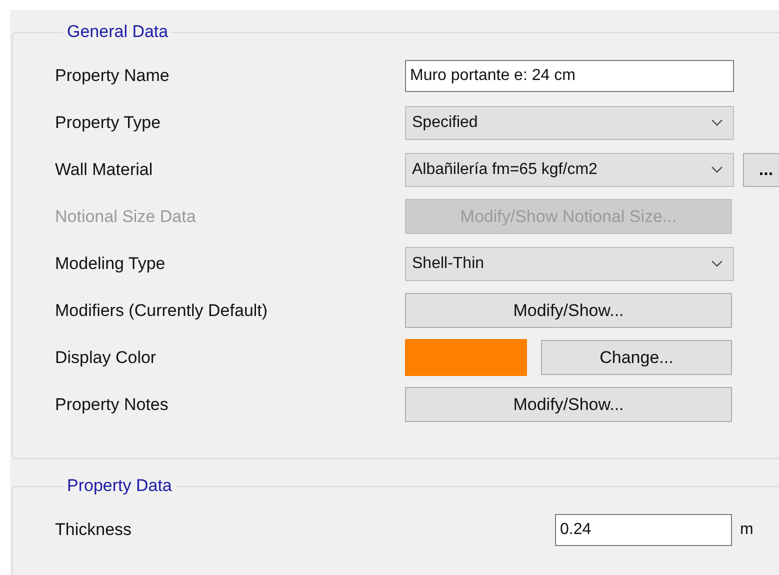 The height and width of the screenshot is (575, 779). Describe the element at coordinates (569, 263) in the screenshot. I see `dropdown: Shell-Thin` at that location.